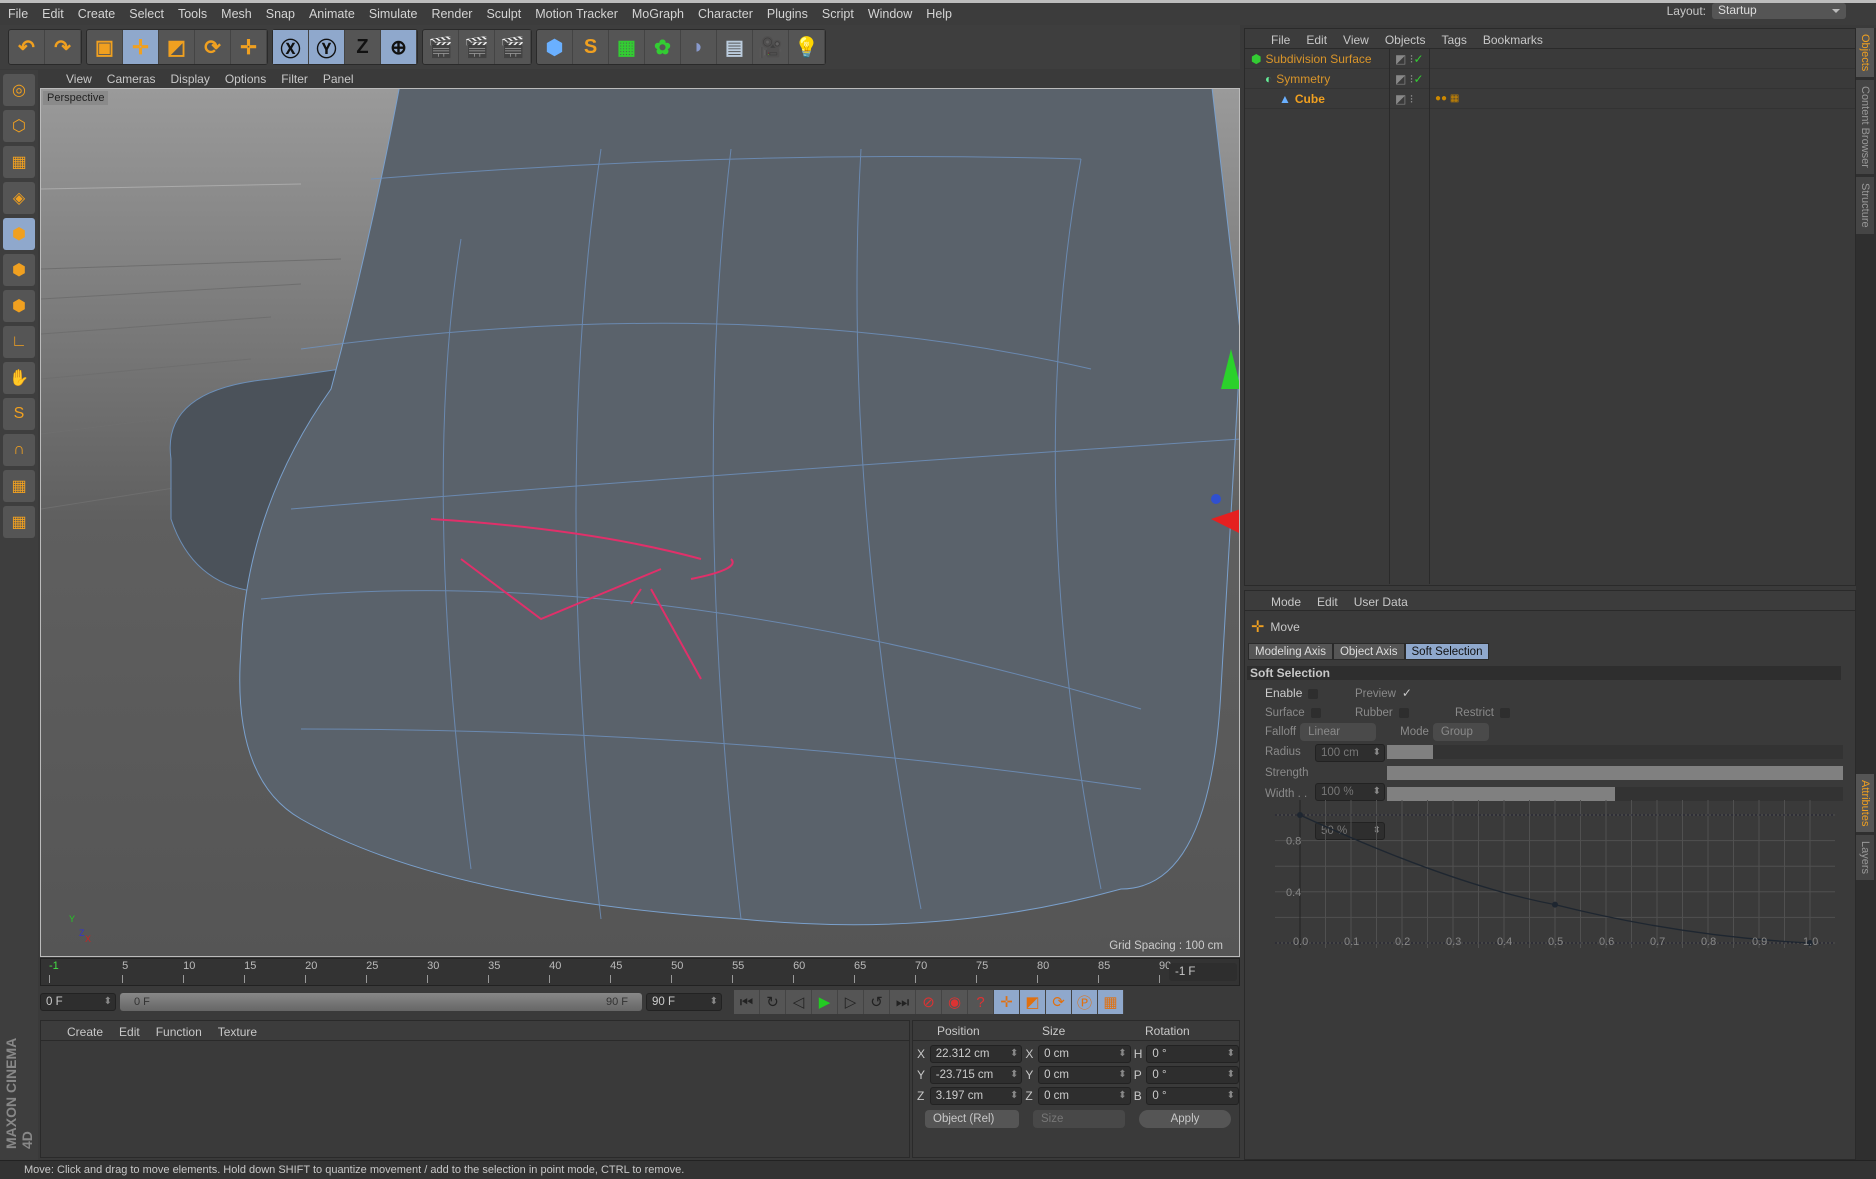 The width and height of the screenshot is (1876, 1179). Describe the element at coordinates (280, 14) in the screenshot. I see `menu-snap: Snap` at that location.